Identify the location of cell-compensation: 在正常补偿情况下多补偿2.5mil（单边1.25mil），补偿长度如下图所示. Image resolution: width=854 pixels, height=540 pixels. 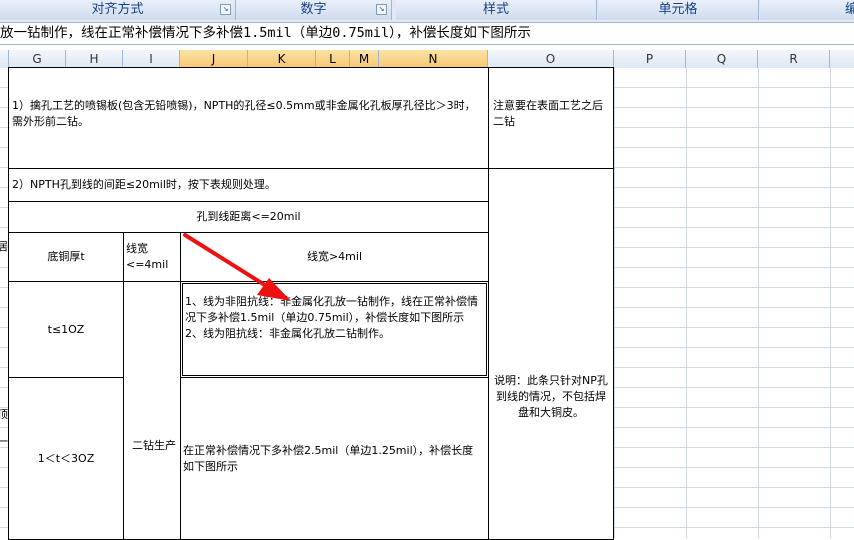
(334, 458).